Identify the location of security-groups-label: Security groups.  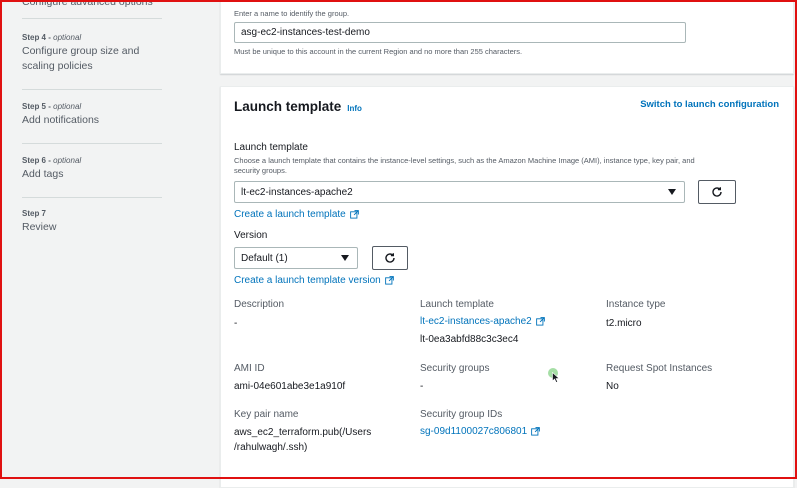
(455, 368).